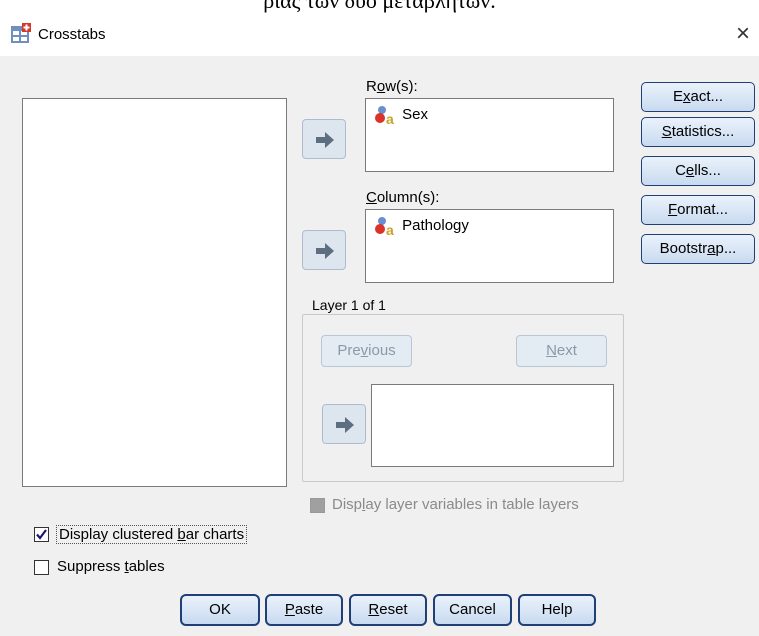 This screenshot has width=759, height=636. What do you see at coordinates (415, 114) in the screenshot?
I see `rows-item-label: Sex` at bounding box center [415, 114].